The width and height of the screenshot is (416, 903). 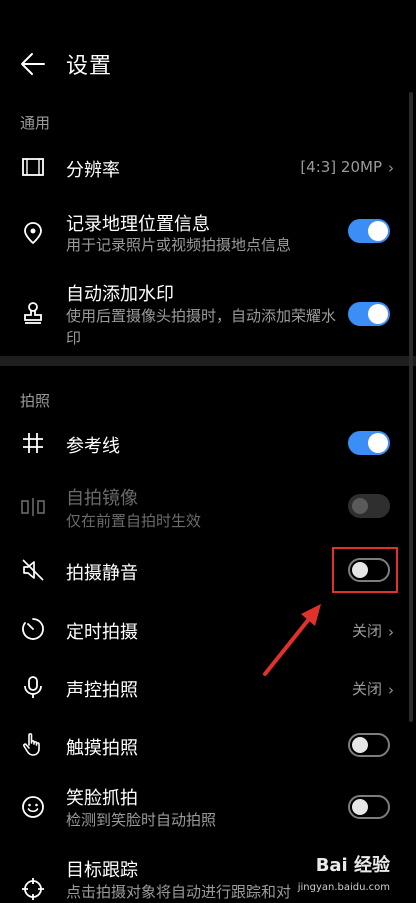 What do you see at coordinates (33, 313) in the screenshot?
I see `stamp-icon` at bounding box center [33, 313].